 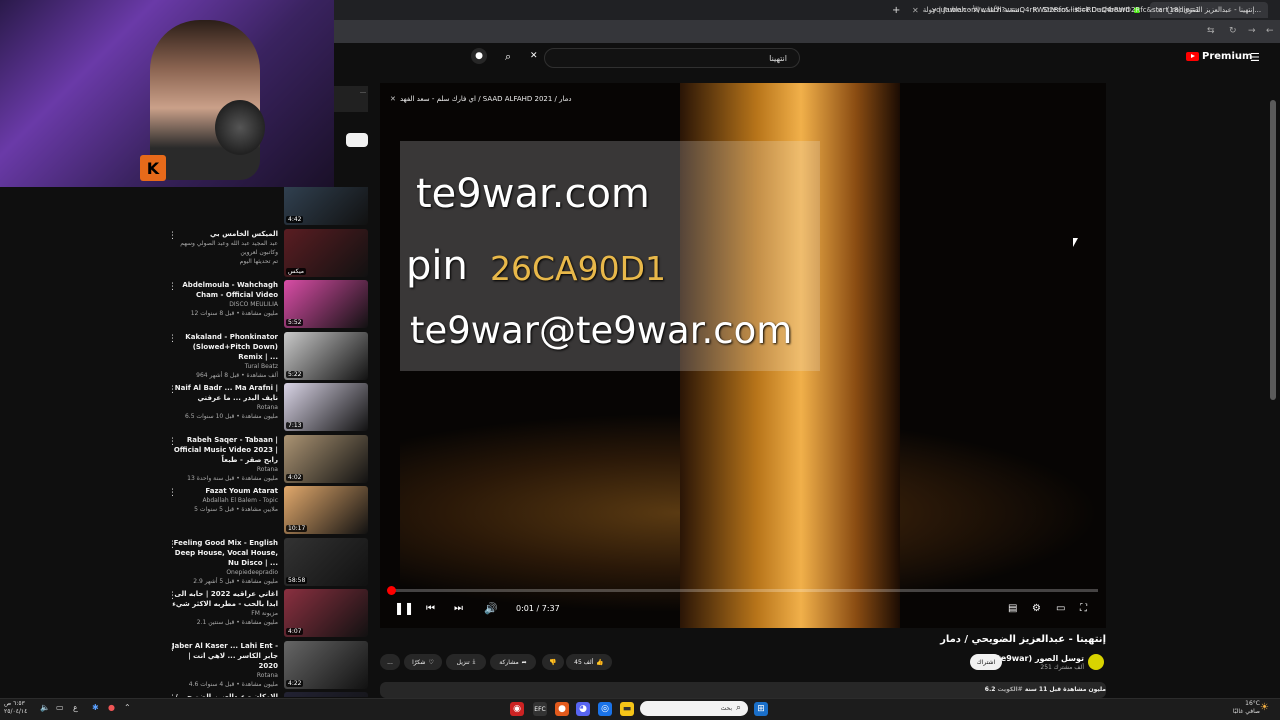 I want to click on app-icon-brave: ●, so click(x=562, y=709).